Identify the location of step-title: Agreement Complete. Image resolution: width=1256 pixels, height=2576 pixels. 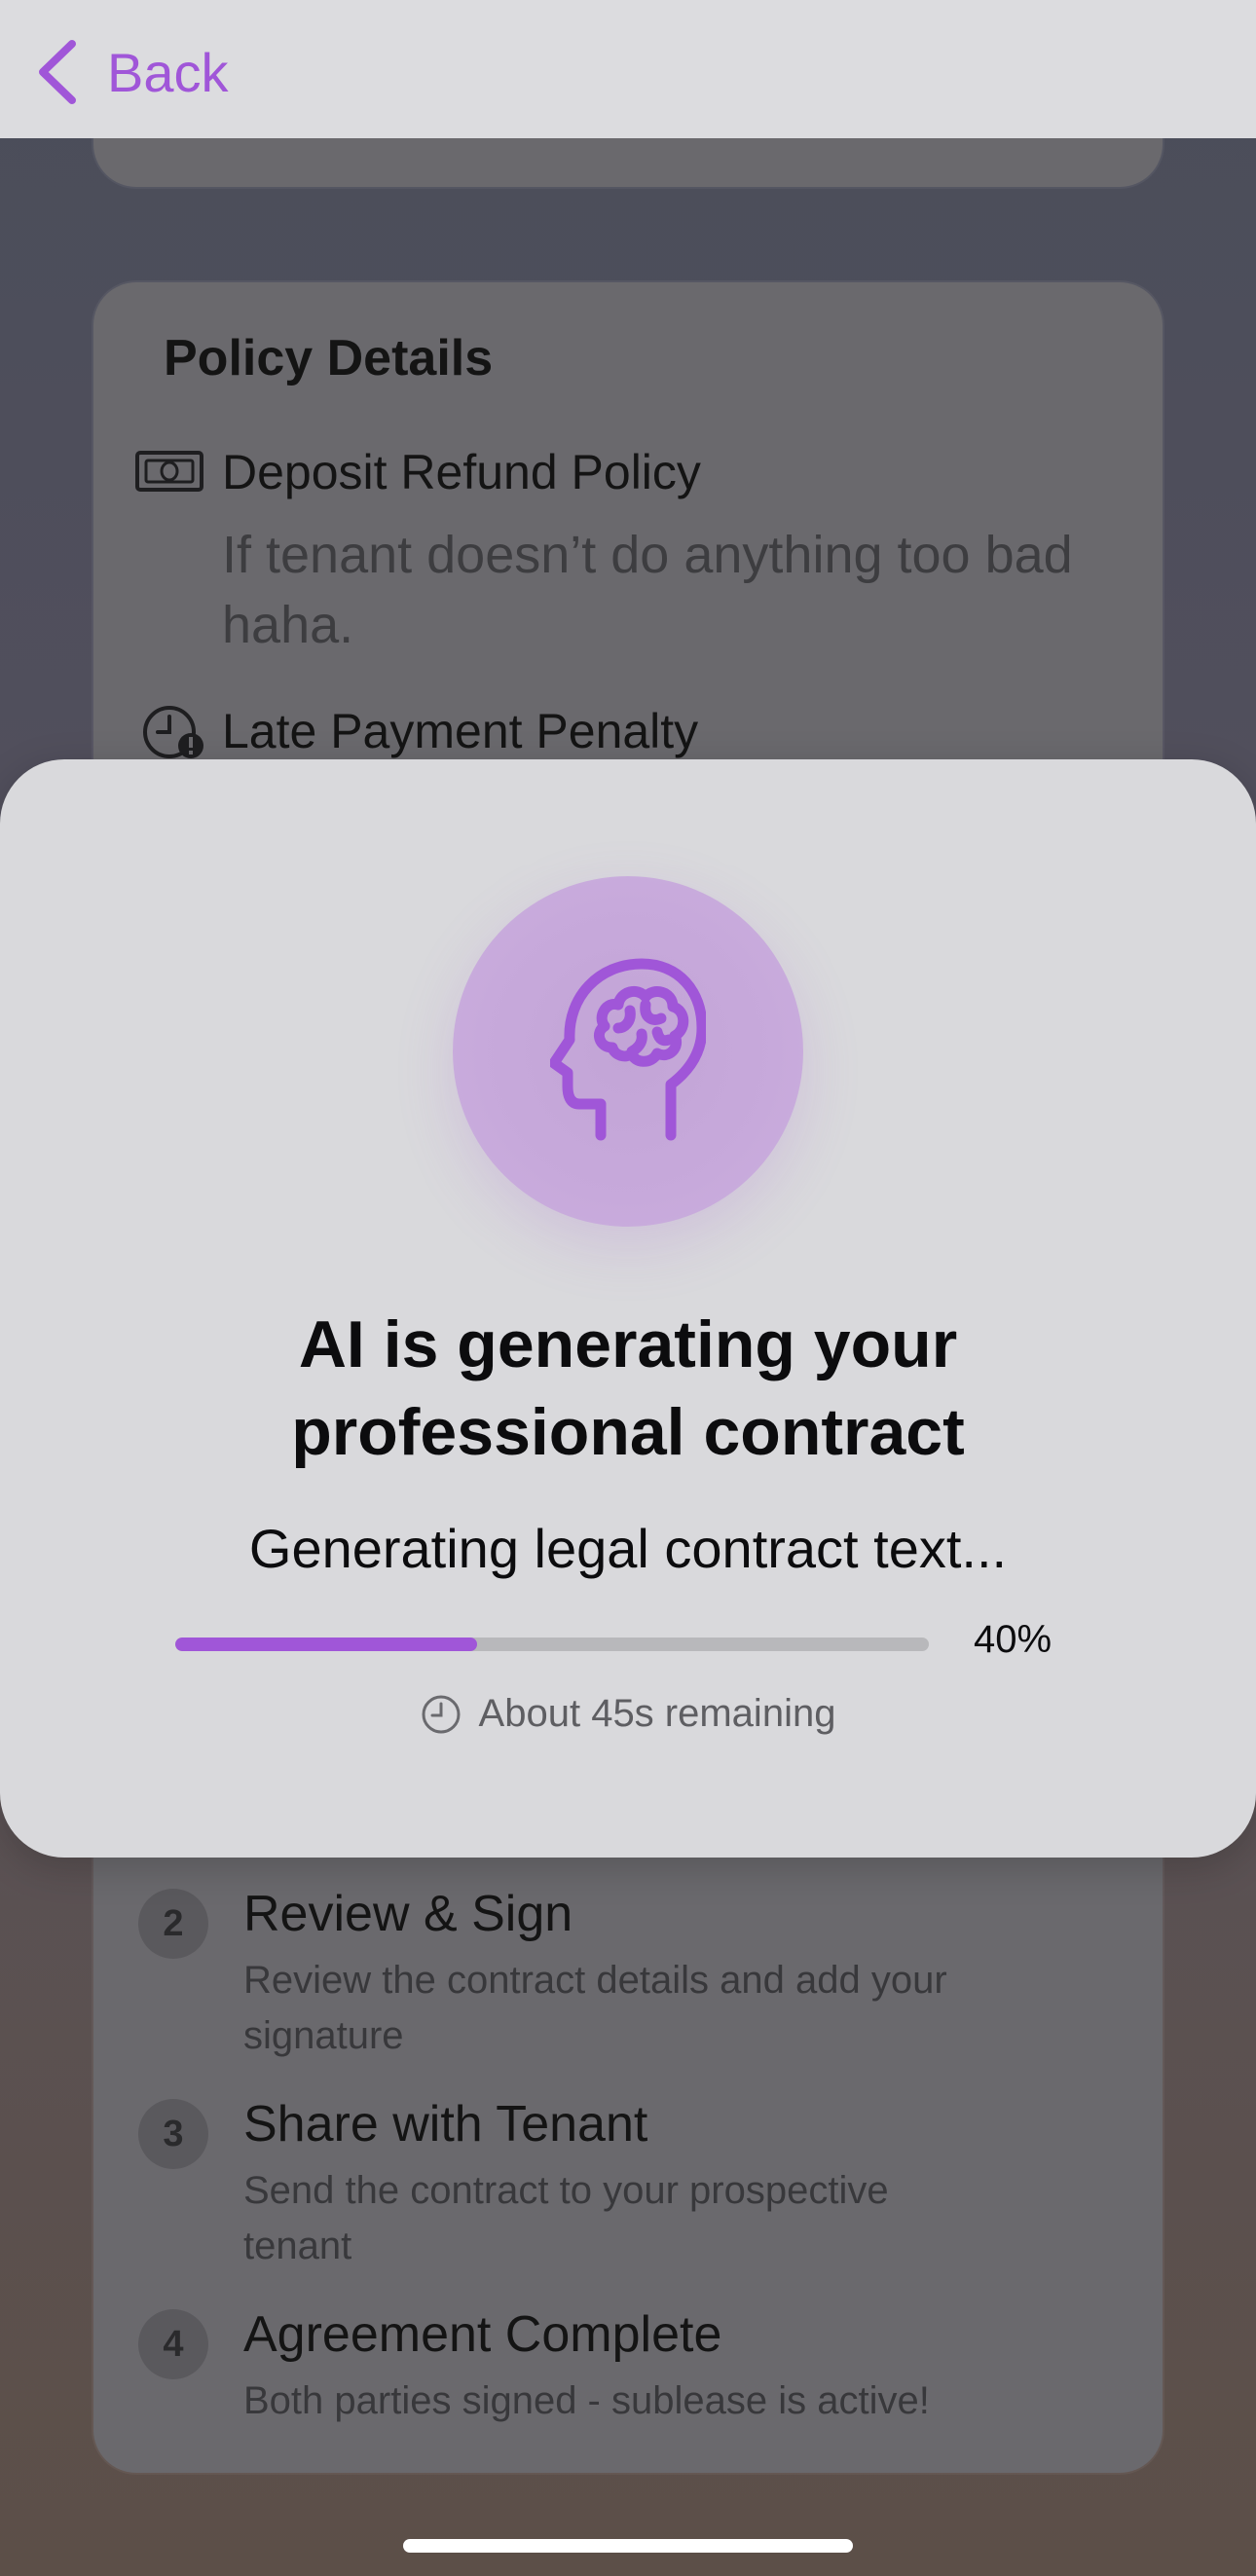
(482, 2334).